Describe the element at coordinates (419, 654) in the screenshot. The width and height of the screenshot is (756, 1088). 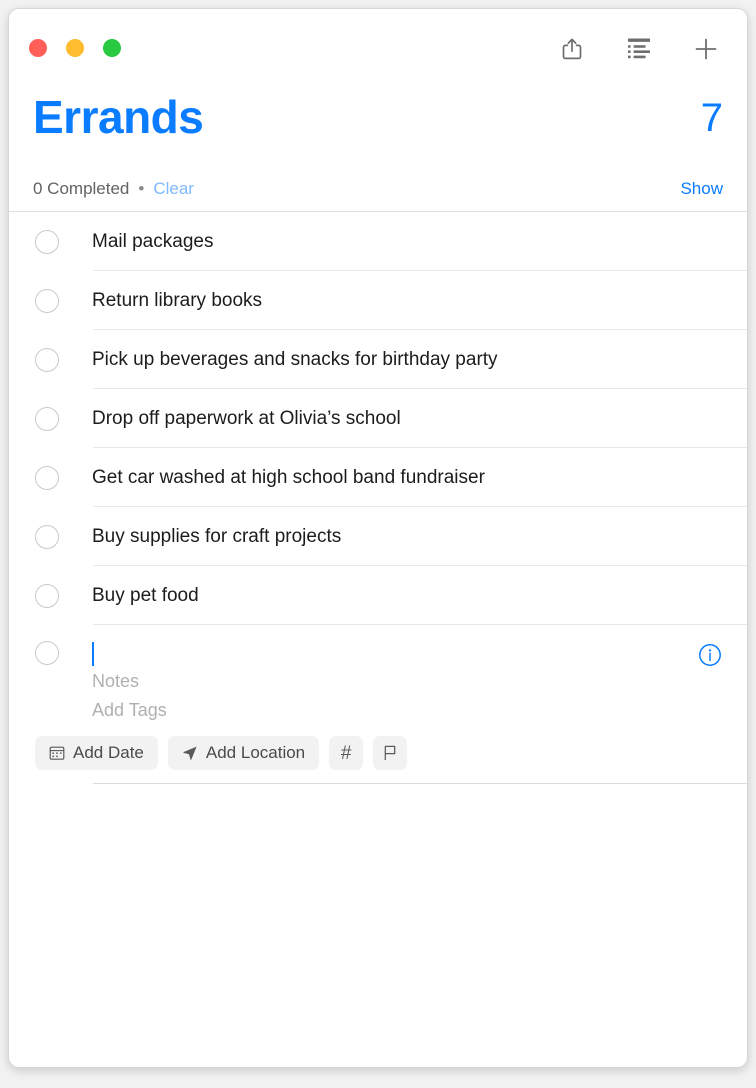
I see `new-reminder-title-input` at that location.